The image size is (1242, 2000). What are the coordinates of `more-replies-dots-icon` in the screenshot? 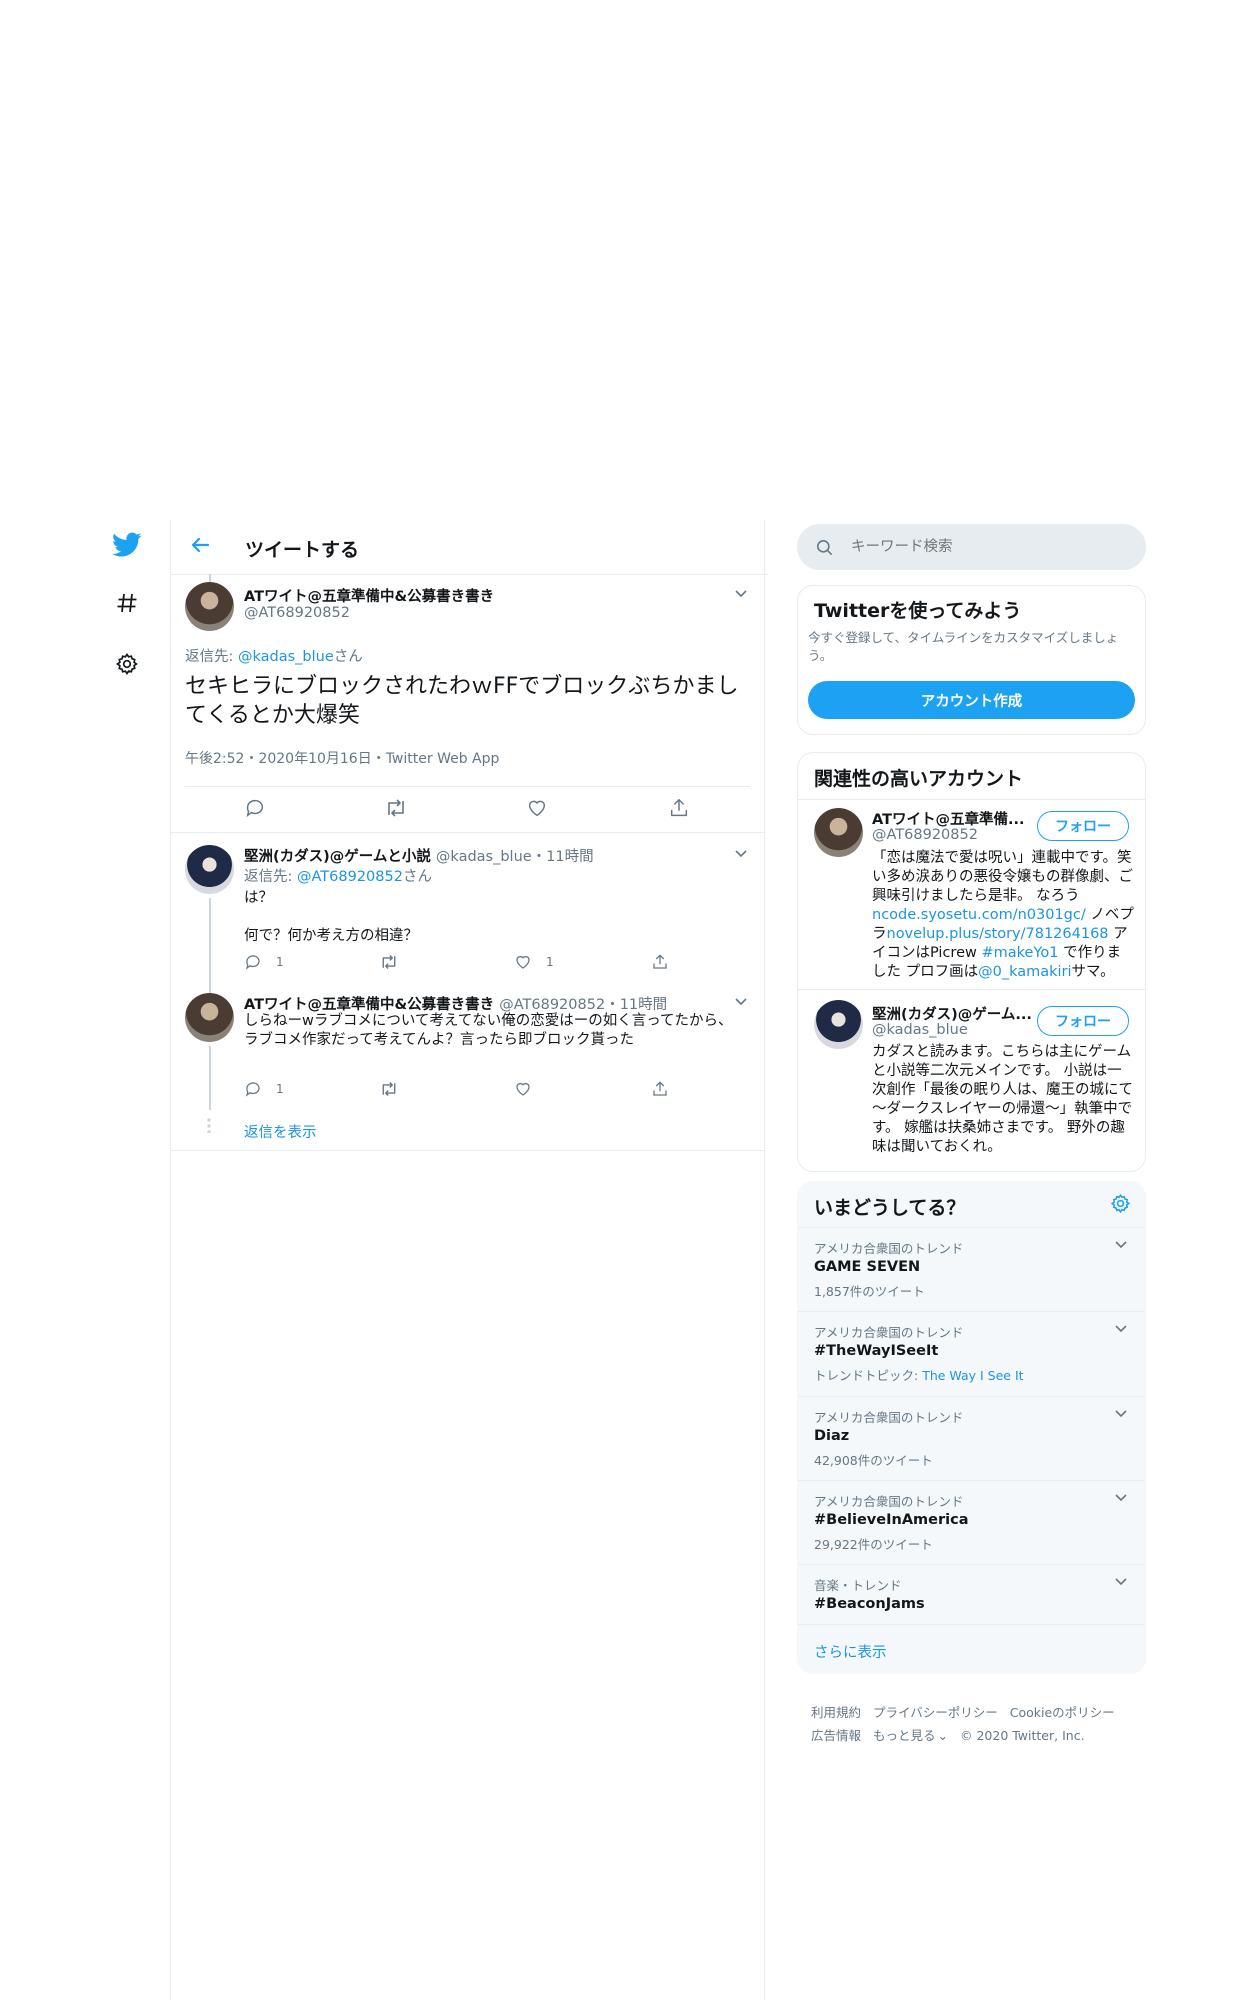 It's located at (209, 1125).